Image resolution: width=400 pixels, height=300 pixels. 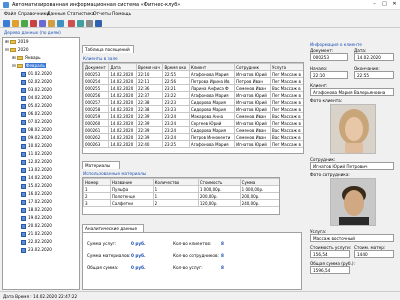 What do you see at coordinates (36, 210) in the screenshot?
I see `tree-day-item: 18.02.2020` at bounding box center [36, 210].